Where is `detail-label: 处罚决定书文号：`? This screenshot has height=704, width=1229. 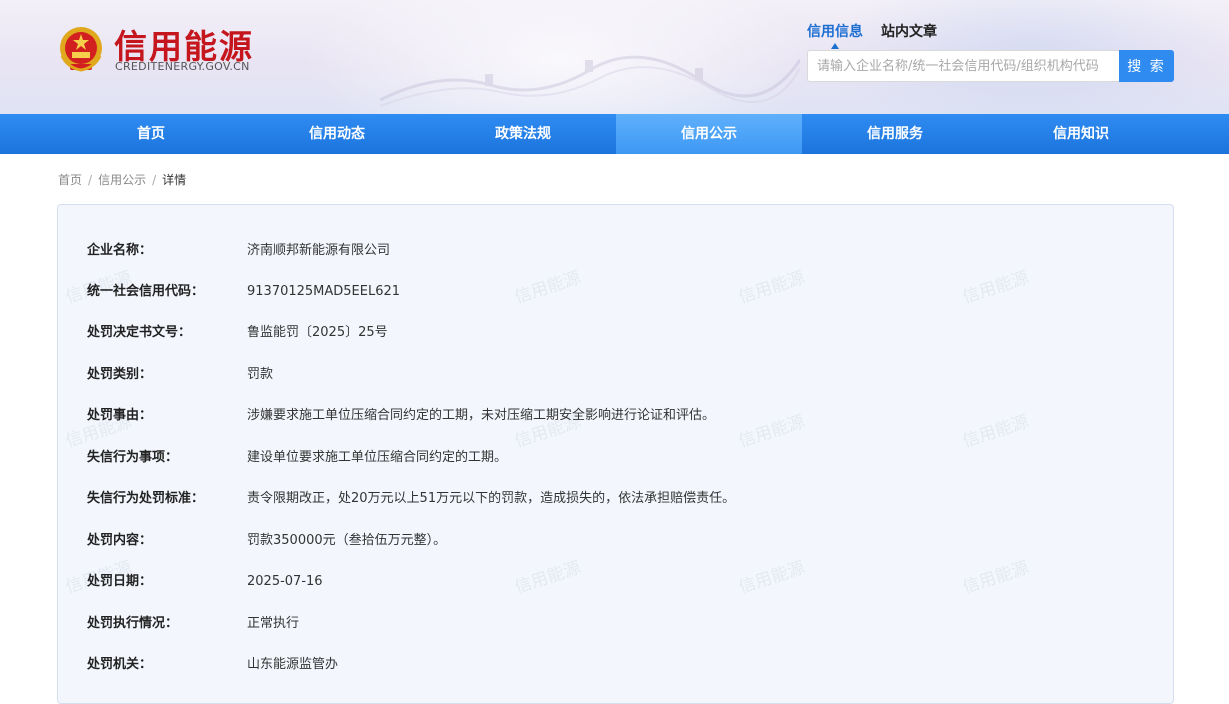 detail-label: 处罚决定书文号： is located at coordinates (139, 332).